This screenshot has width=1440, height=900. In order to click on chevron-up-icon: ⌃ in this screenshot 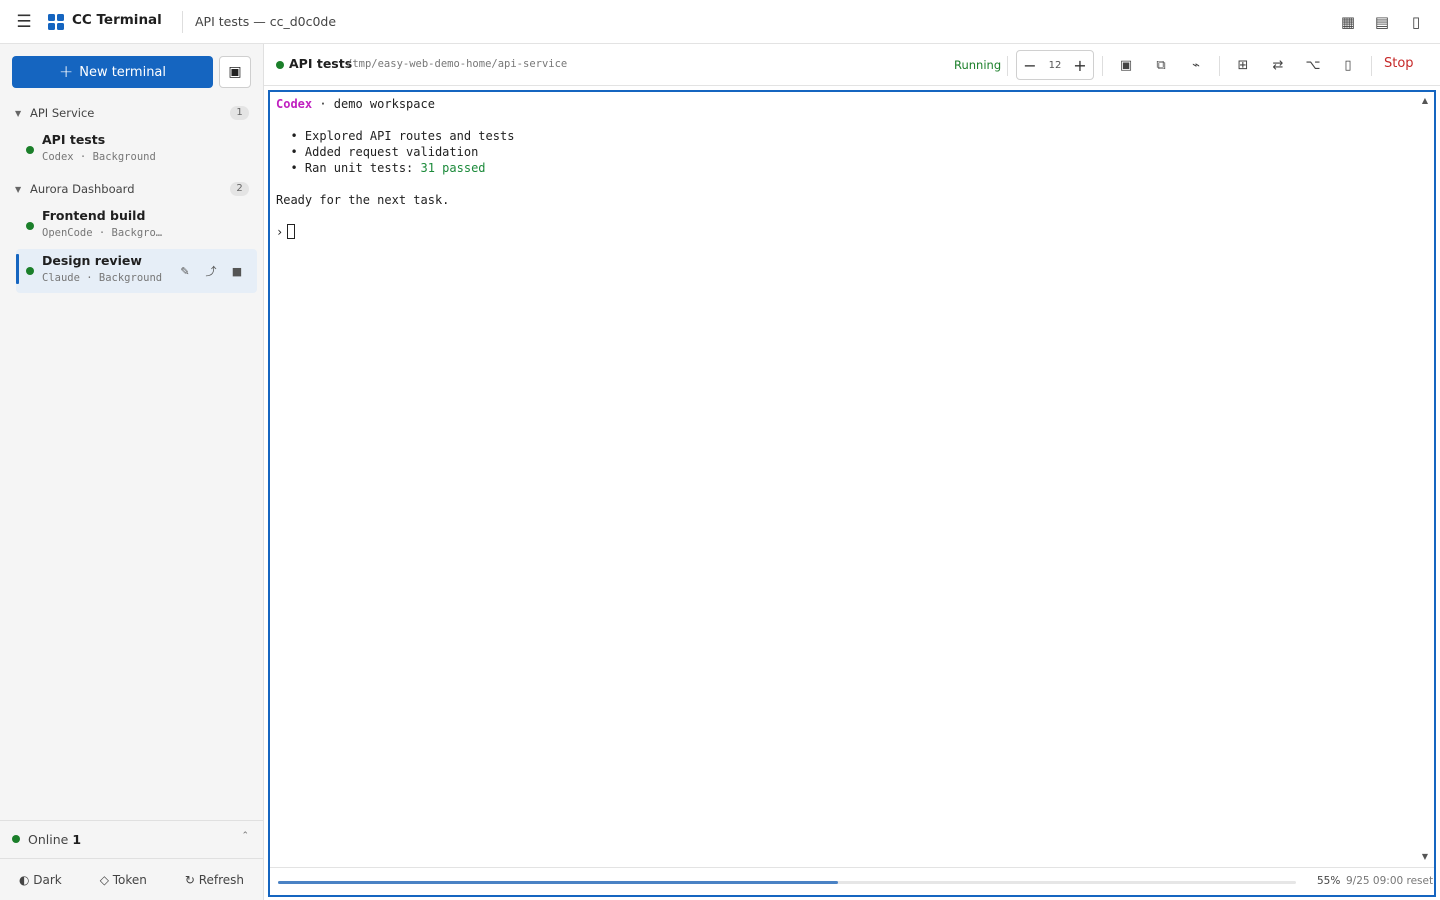, I will do `click(245, 836)`.